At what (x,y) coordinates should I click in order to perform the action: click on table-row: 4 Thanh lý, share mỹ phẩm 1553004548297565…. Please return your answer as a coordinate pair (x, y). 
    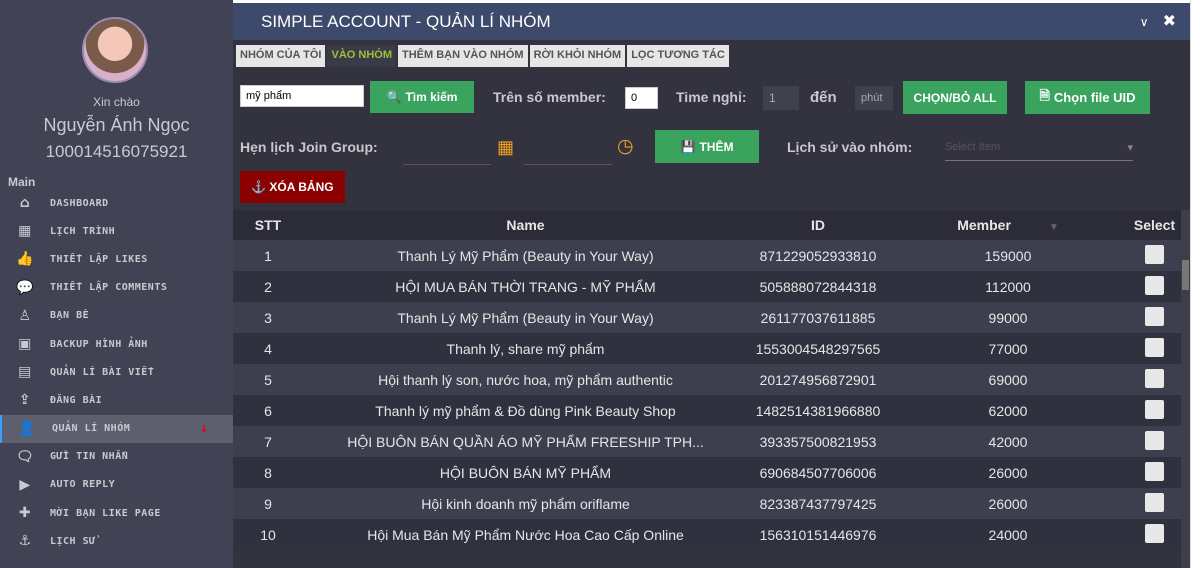
    Looking at the image, I should click on (707, 348).